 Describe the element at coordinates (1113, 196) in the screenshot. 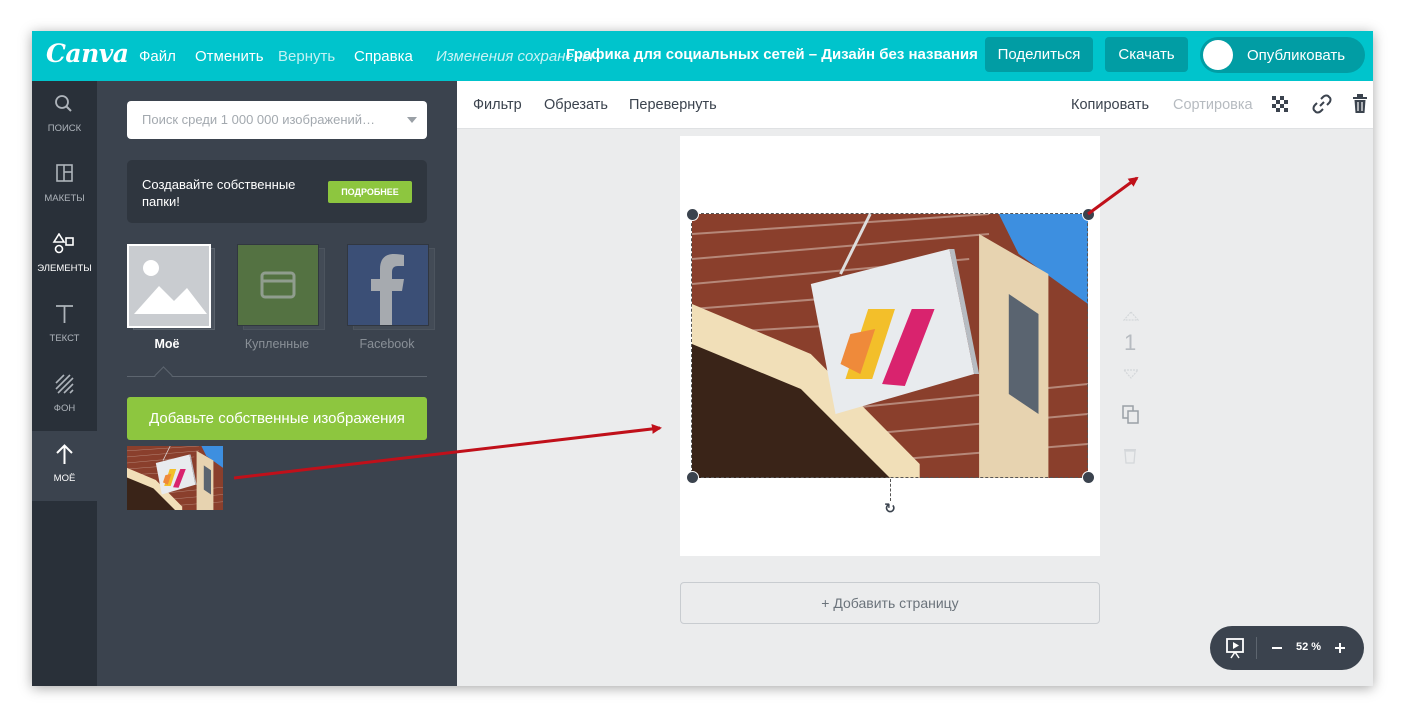

I see `resize-arrow` at that location.